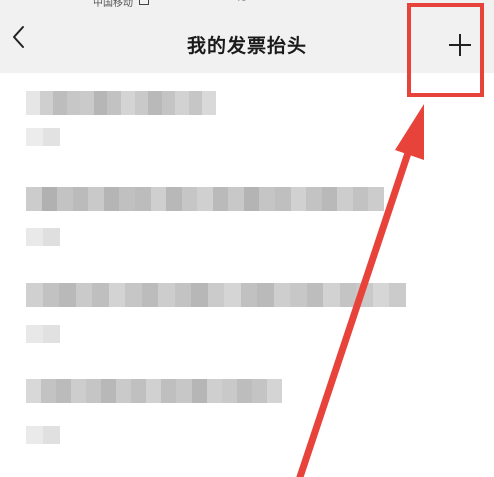  Describe the element at coordinates (113, 4) in the screenshot. I see `carrier-label: 中国移动` at that location.